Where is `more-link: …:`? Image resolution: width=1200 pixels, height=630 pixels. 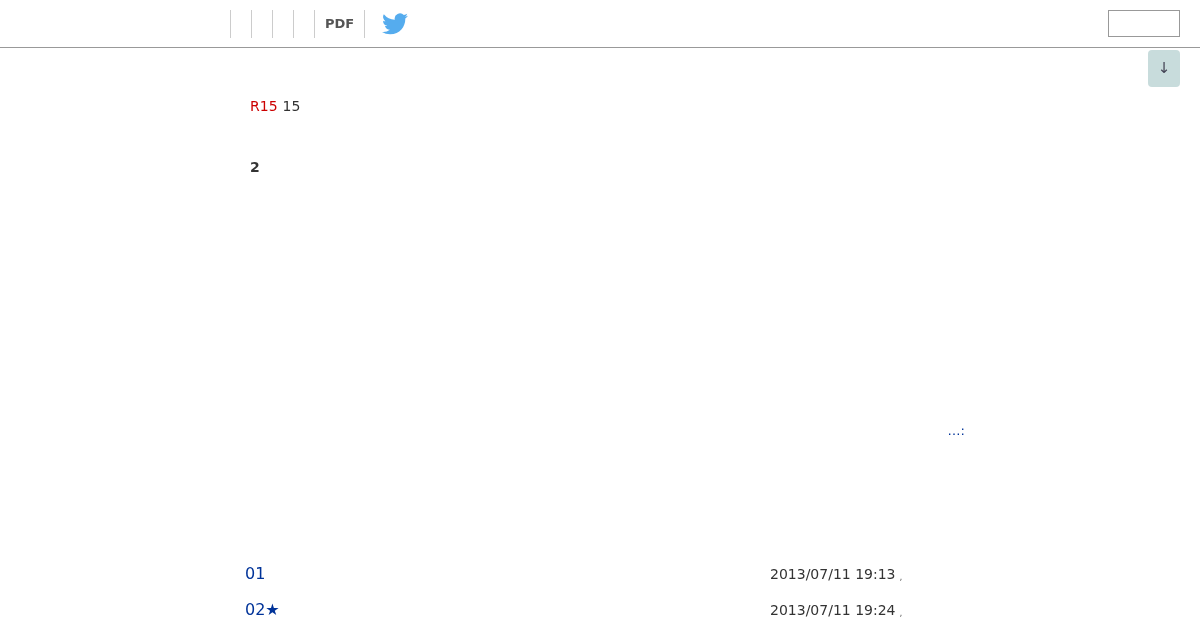 more-link: …: is located at coordinates (956, 430).